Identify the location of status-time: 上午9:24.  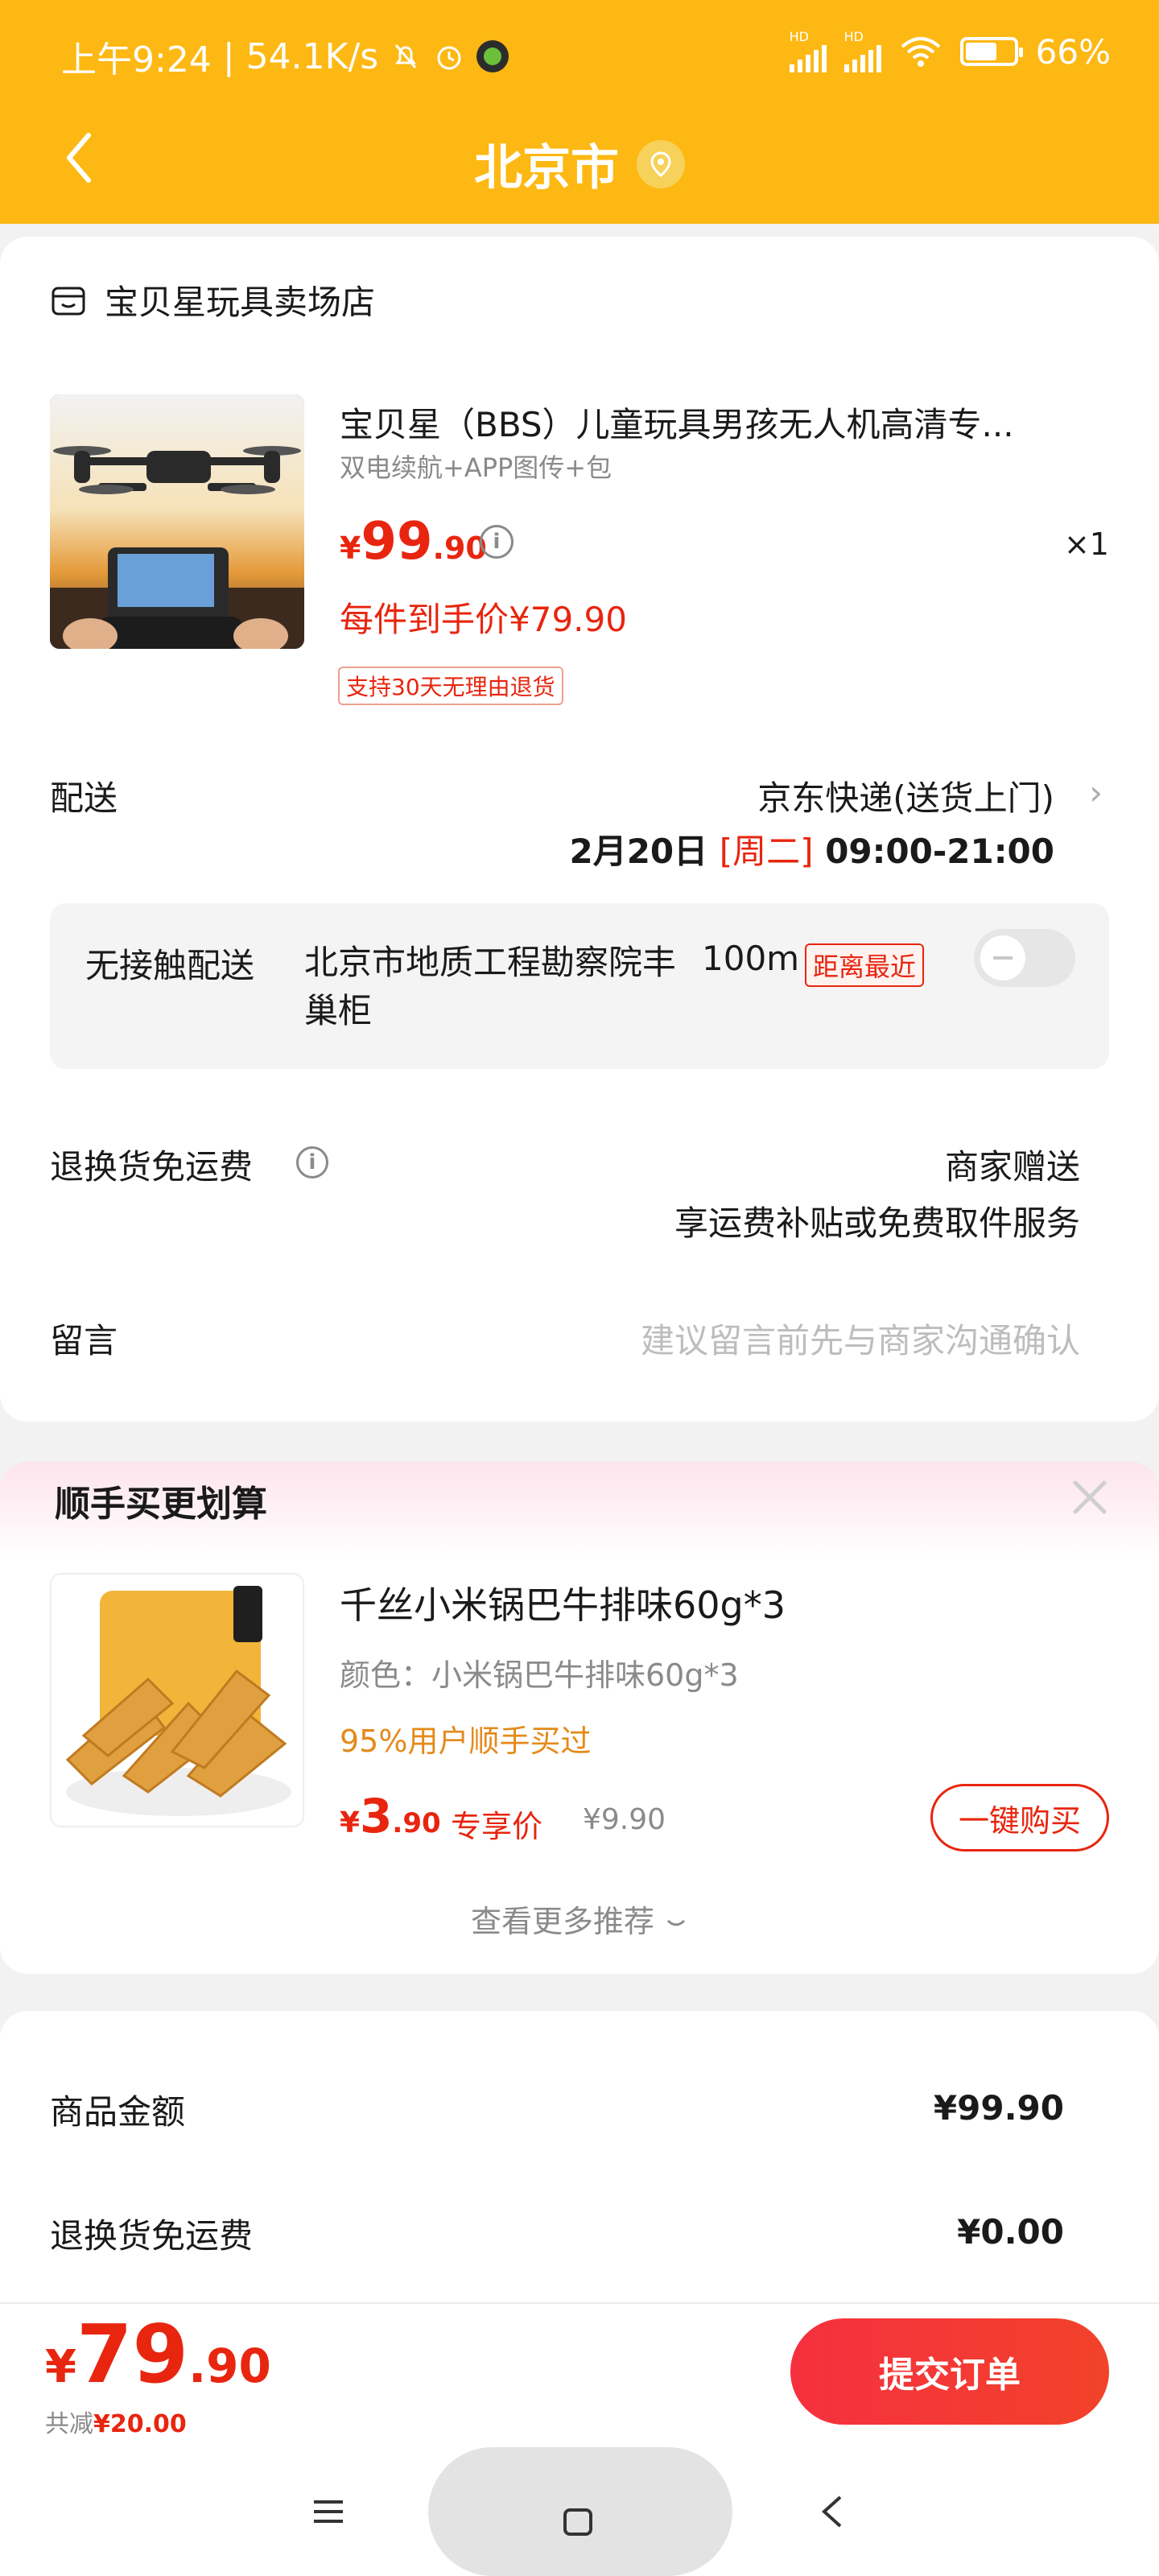
(136, 59).